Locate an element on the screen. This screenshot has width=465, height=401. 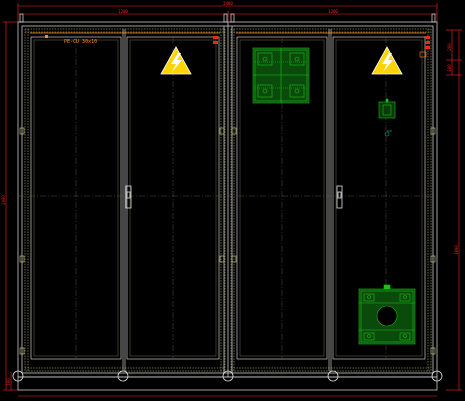
dim-overall-width: 2400 is located at coordinates (228, 3).